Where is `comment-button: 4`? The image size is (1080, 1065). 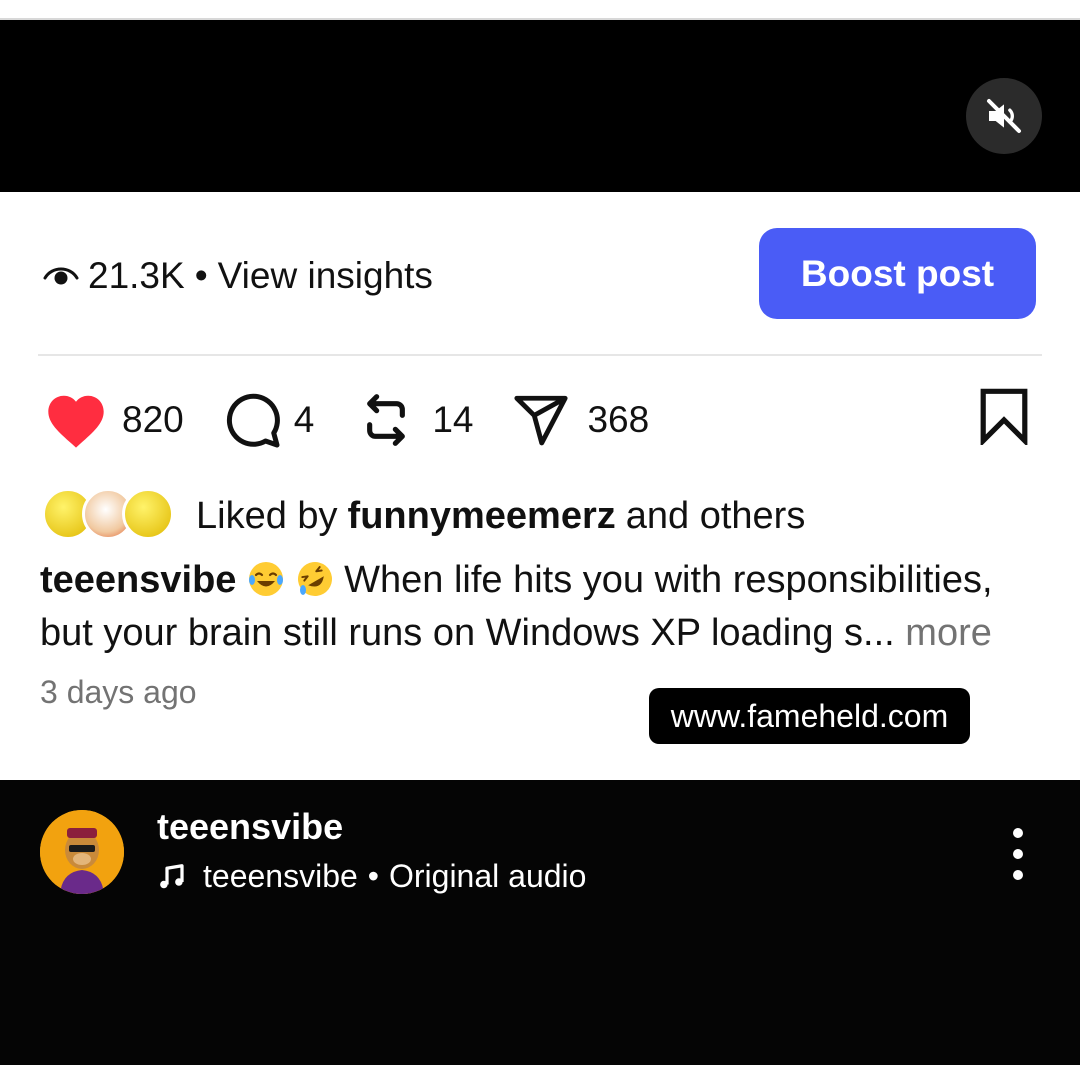
comment-button: 4 is located at coordinates (268, 420).